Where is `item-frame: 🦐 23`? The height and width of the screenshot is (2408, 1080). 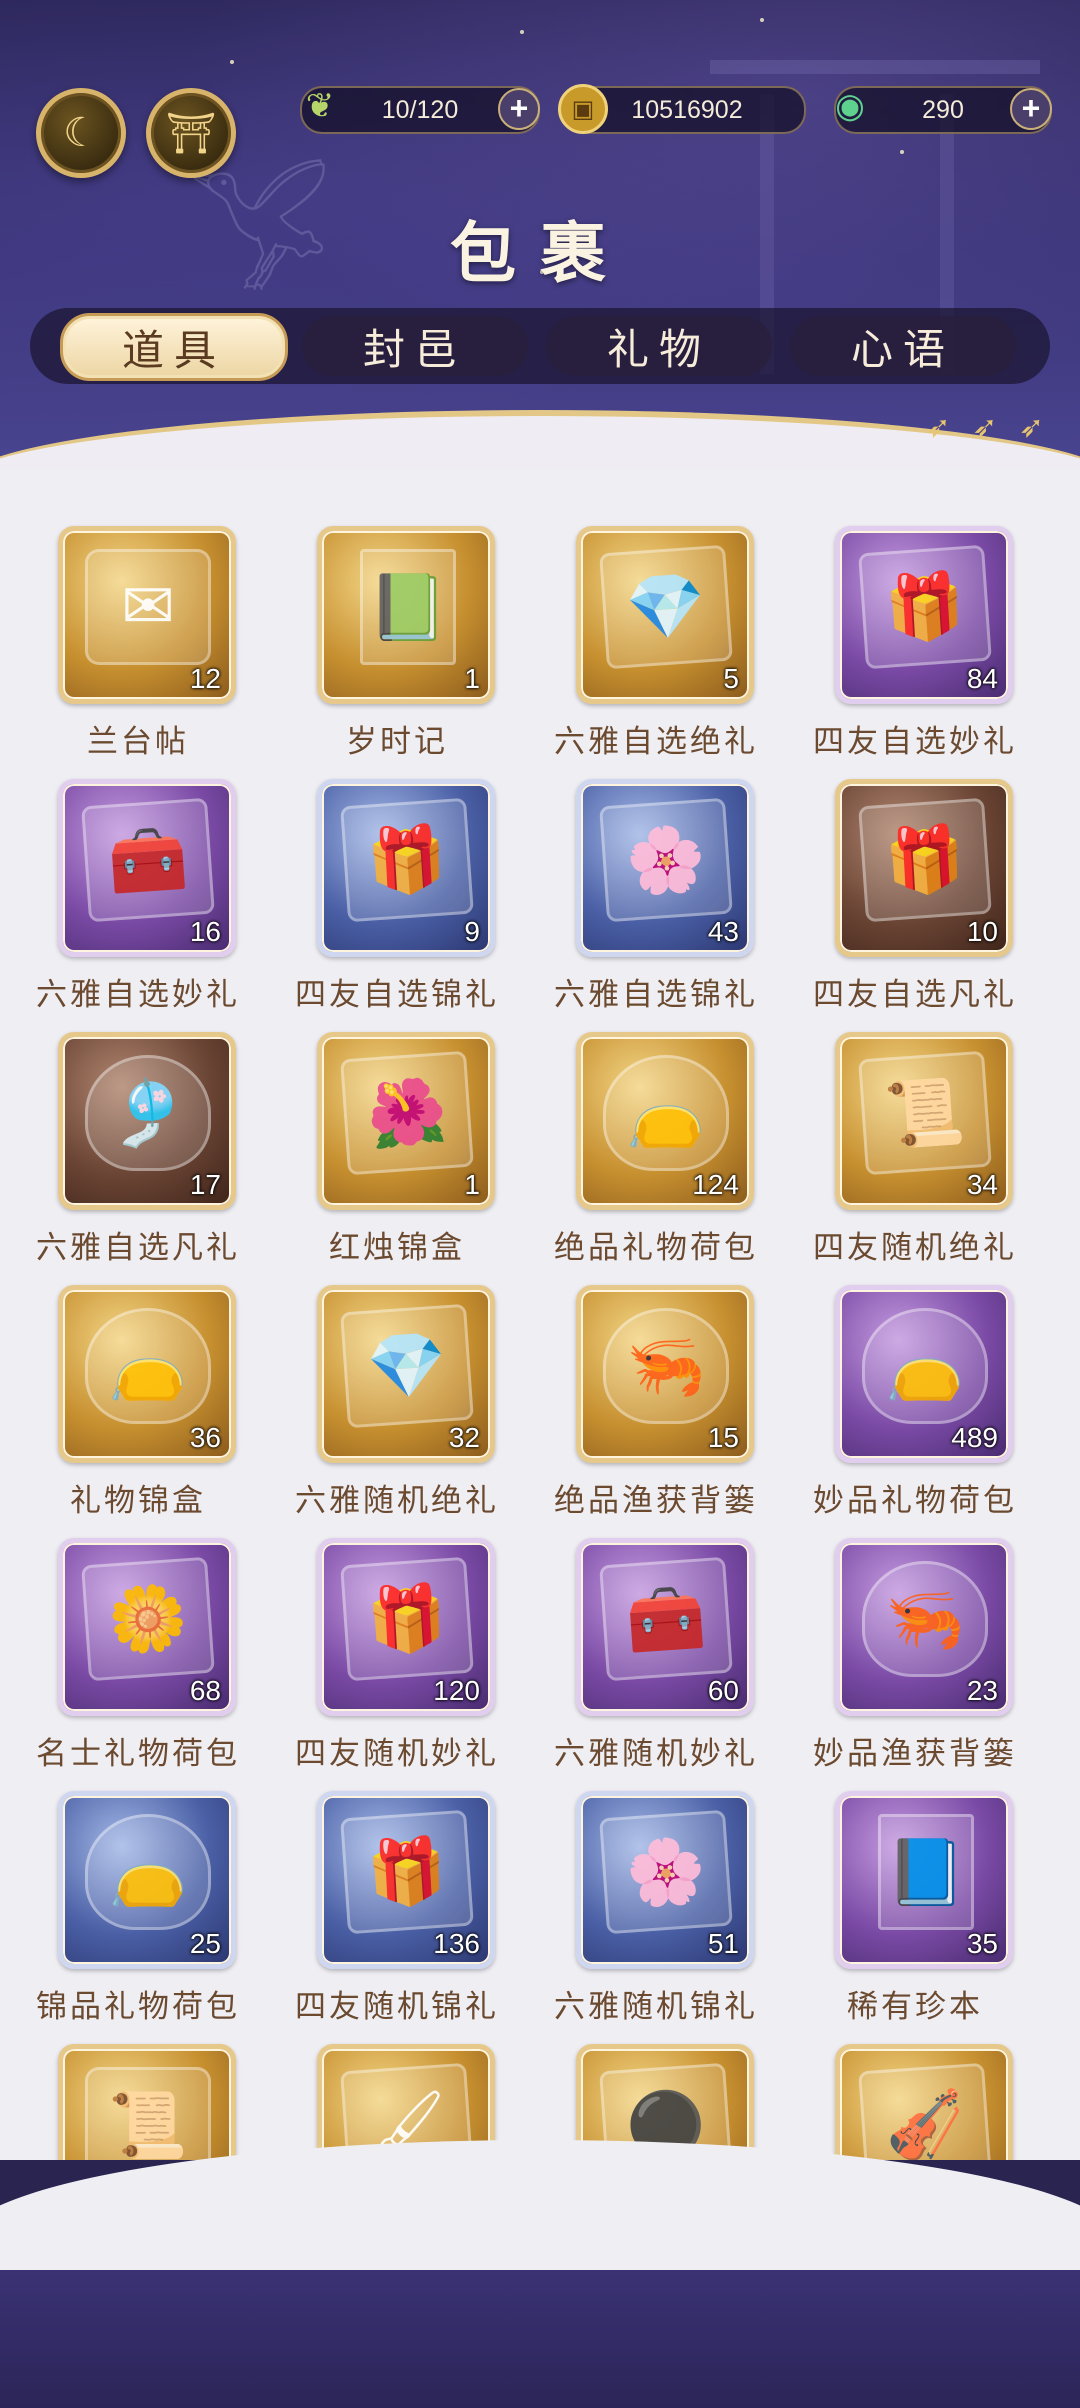
item-frame: 🦐 23 is located at coordinates (924, 1627).